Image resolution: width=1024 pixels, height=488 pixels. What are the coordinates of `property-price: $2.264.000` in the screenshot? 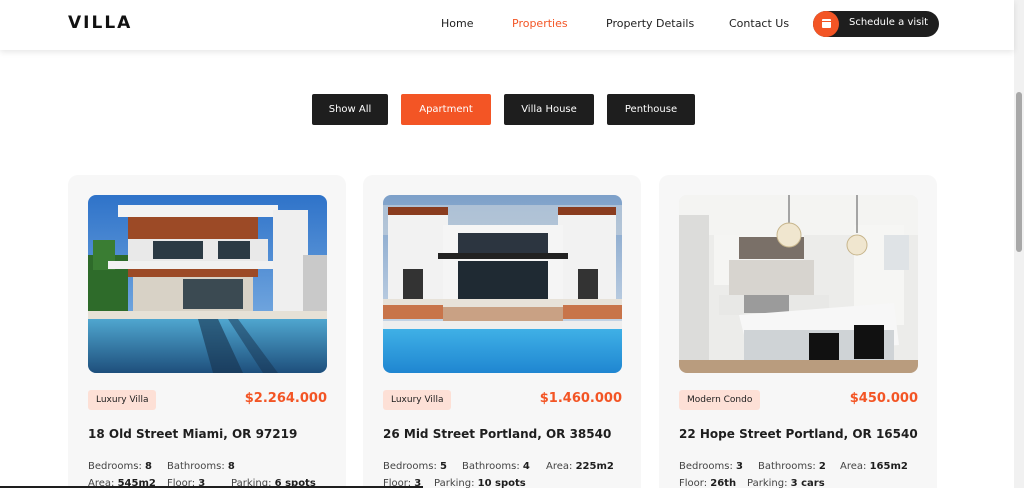 It's located at (285, 398).